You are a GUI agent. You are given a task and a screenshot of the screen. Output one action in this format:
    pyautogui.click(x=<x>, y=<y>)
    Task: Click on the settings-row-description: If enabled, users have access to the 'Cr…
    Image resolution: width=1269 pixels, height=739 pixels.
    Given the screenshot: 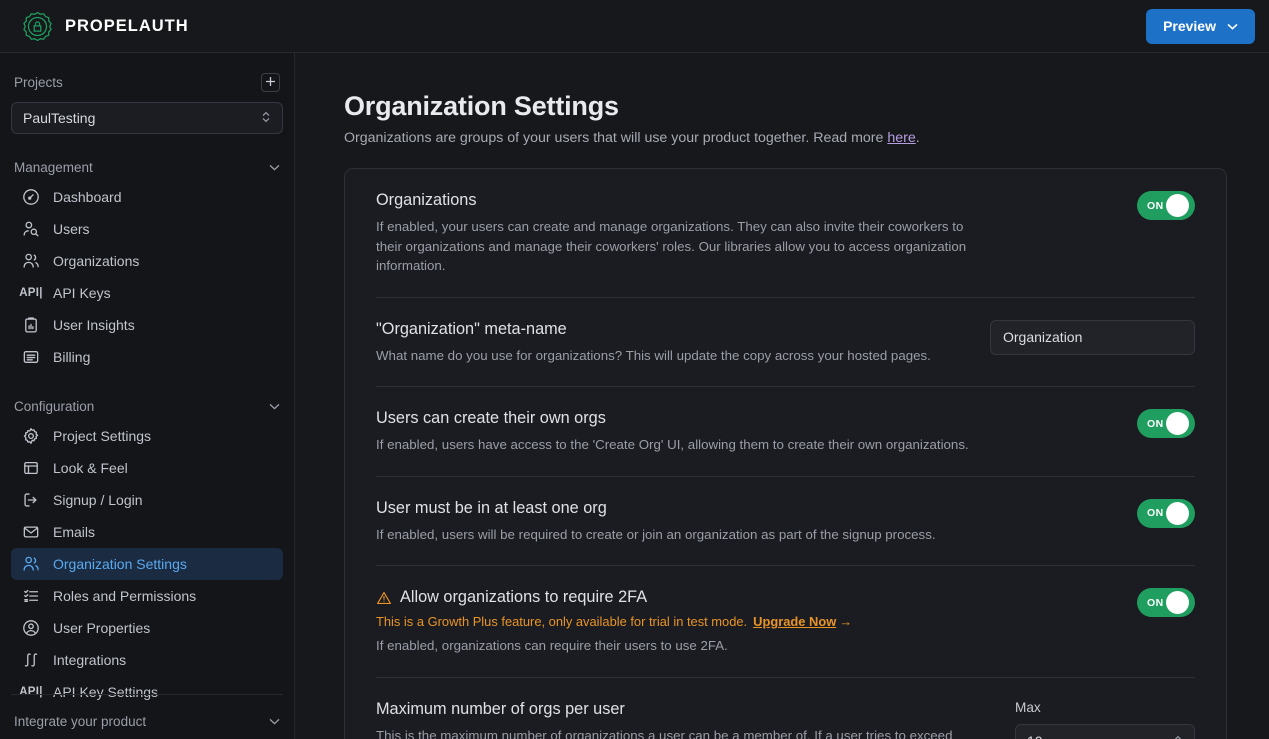 What is the action you would take?
    pyautogui.click(x=672, y=445)
    